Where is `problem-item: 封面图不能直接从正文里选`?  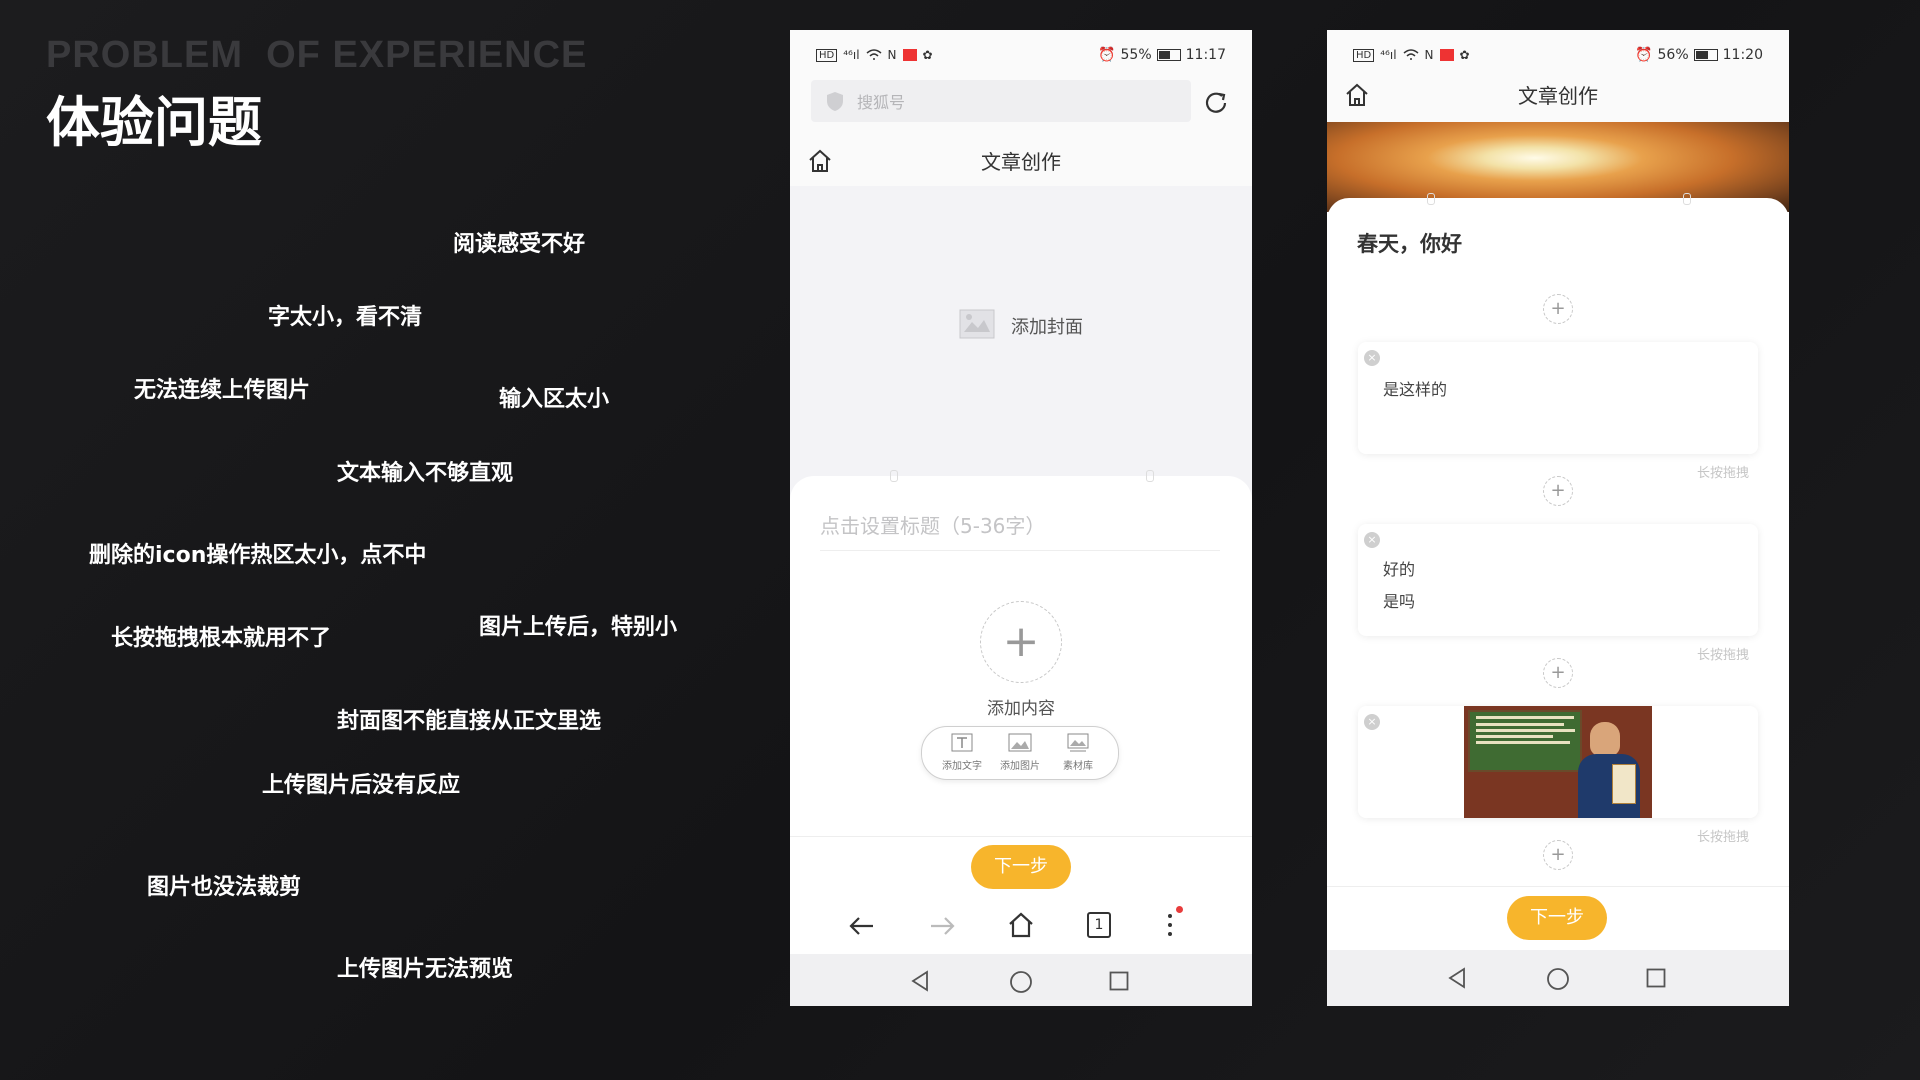
problem-item: 封面图不能直接从正文里选 is located at coordinates (469, 721).